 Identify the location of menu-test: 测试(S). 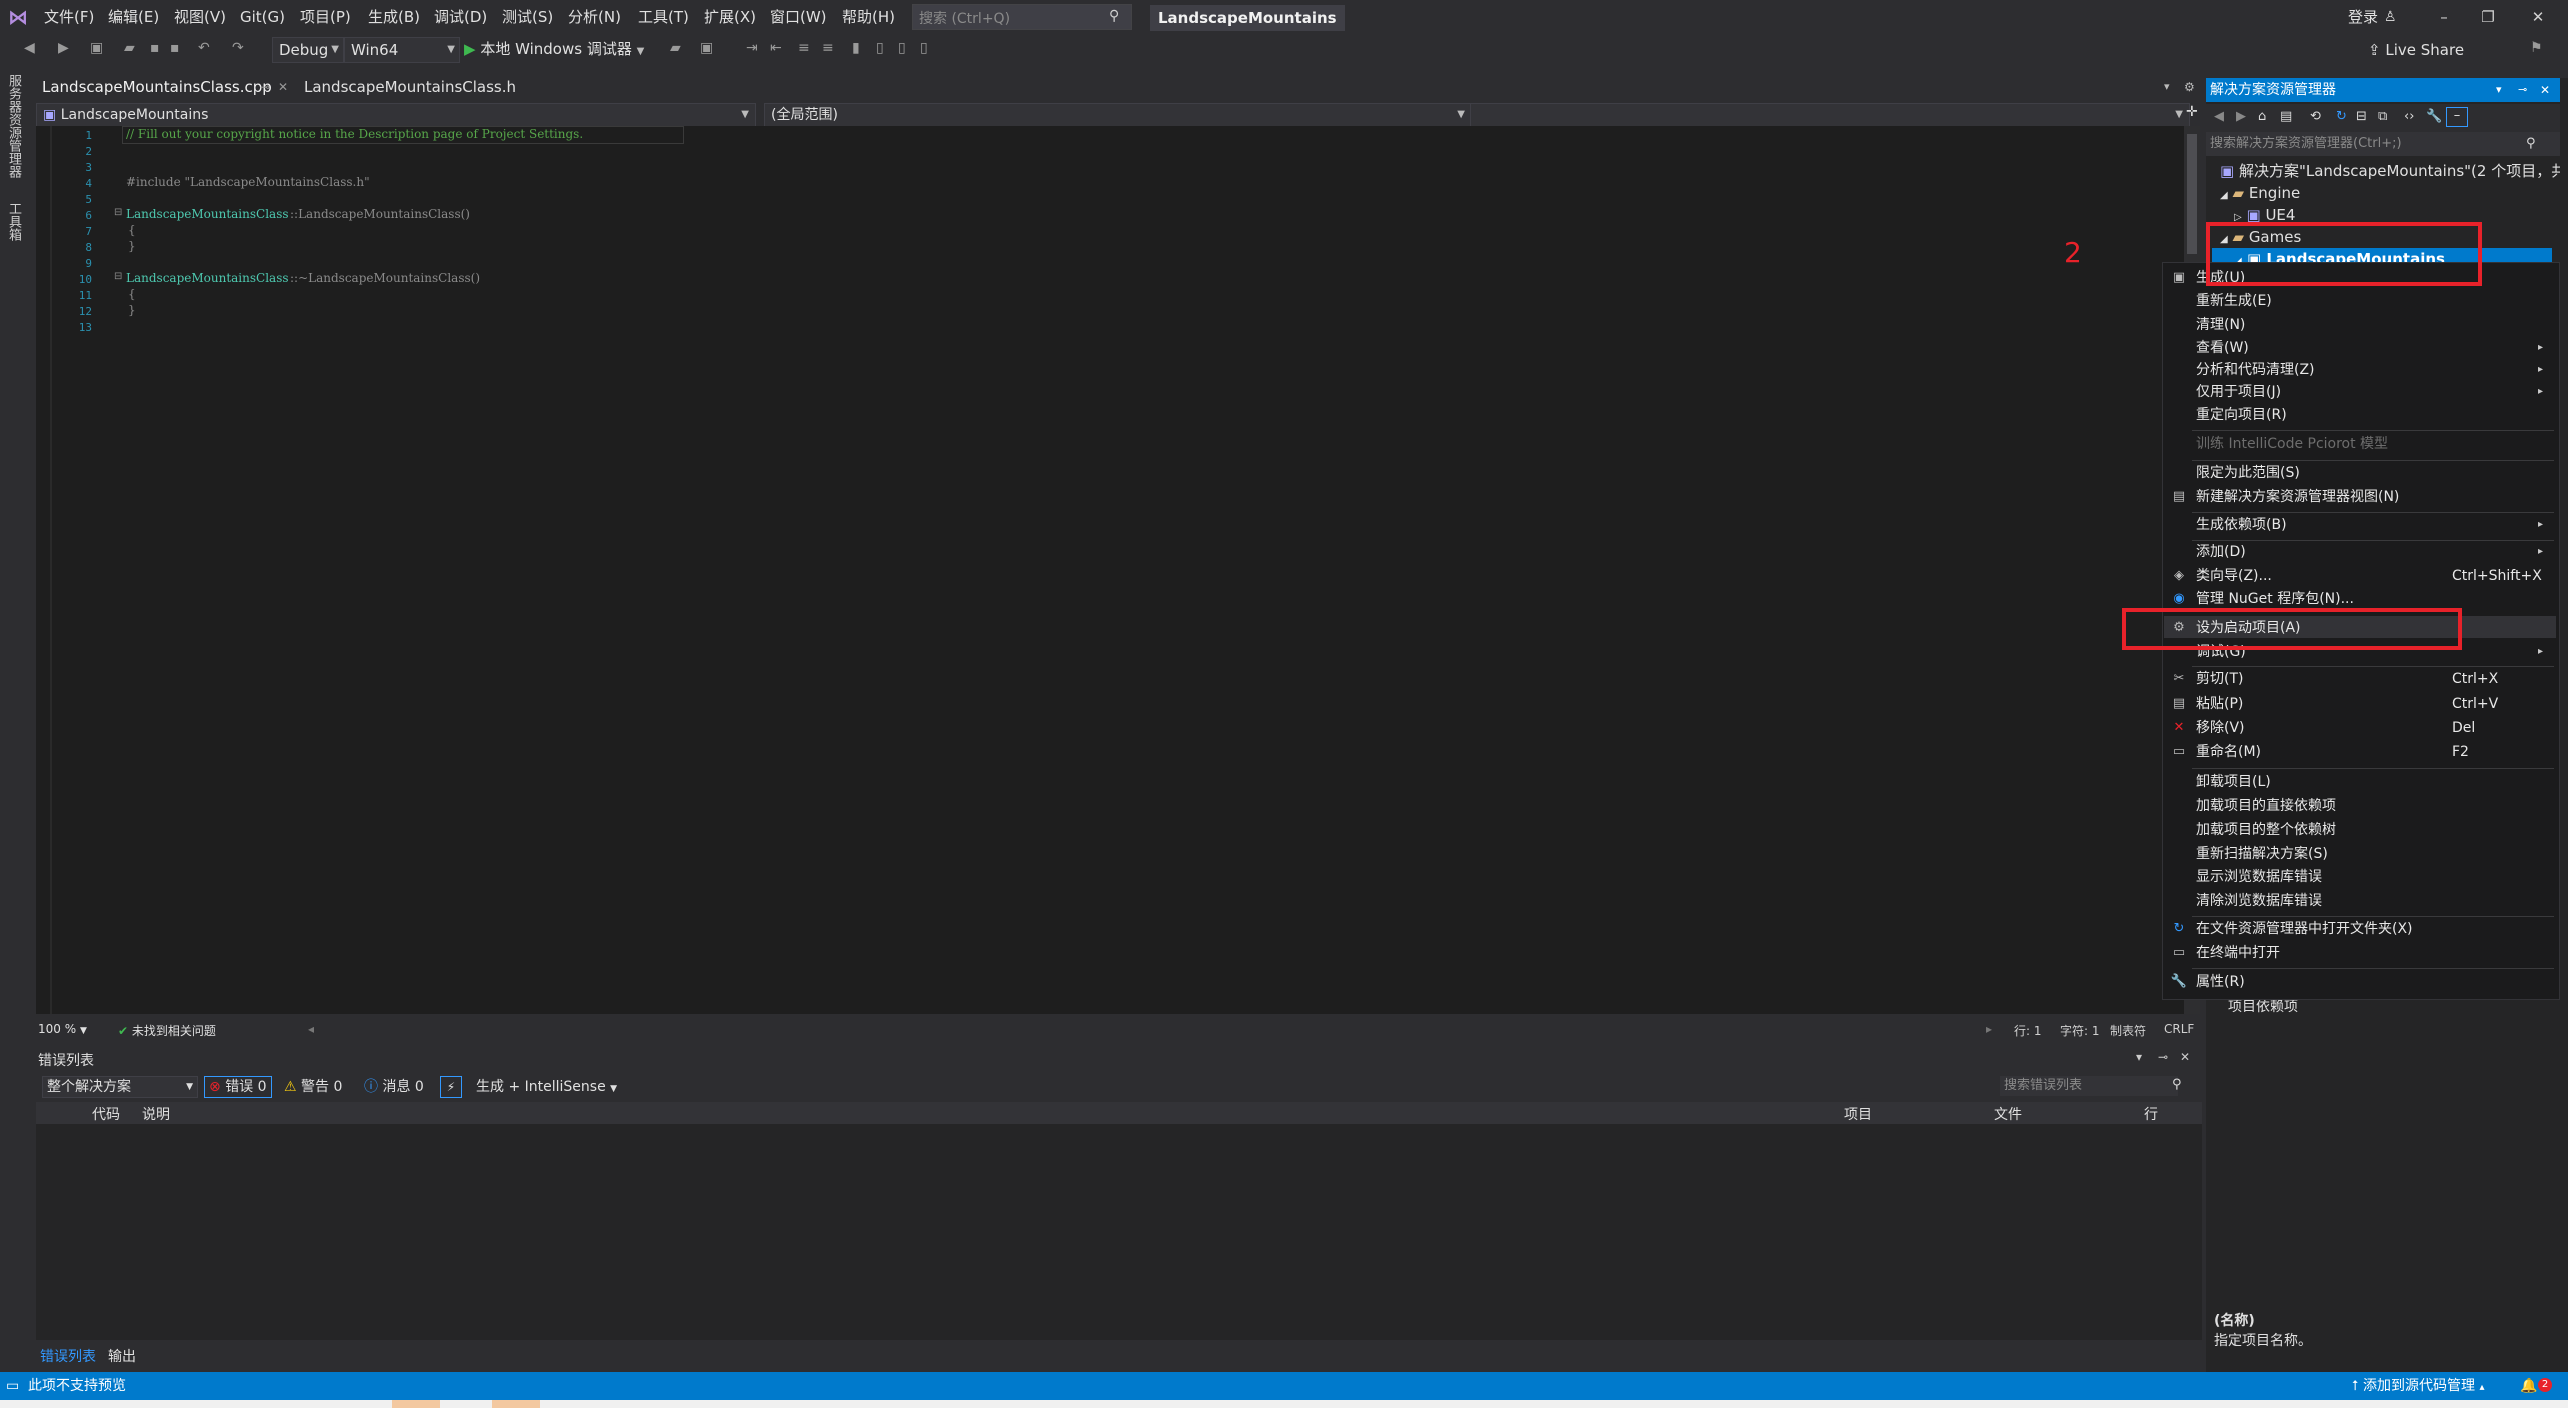
(527, 17).